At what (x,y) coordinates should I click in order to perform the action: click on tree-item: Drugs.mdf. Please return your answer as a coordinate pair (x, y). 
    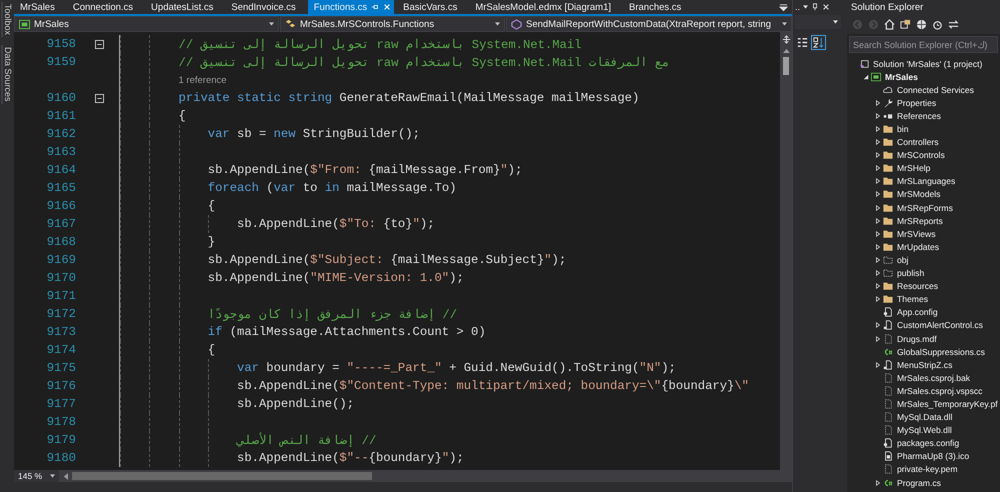
    Looking at the image, I should click on (910, 339).